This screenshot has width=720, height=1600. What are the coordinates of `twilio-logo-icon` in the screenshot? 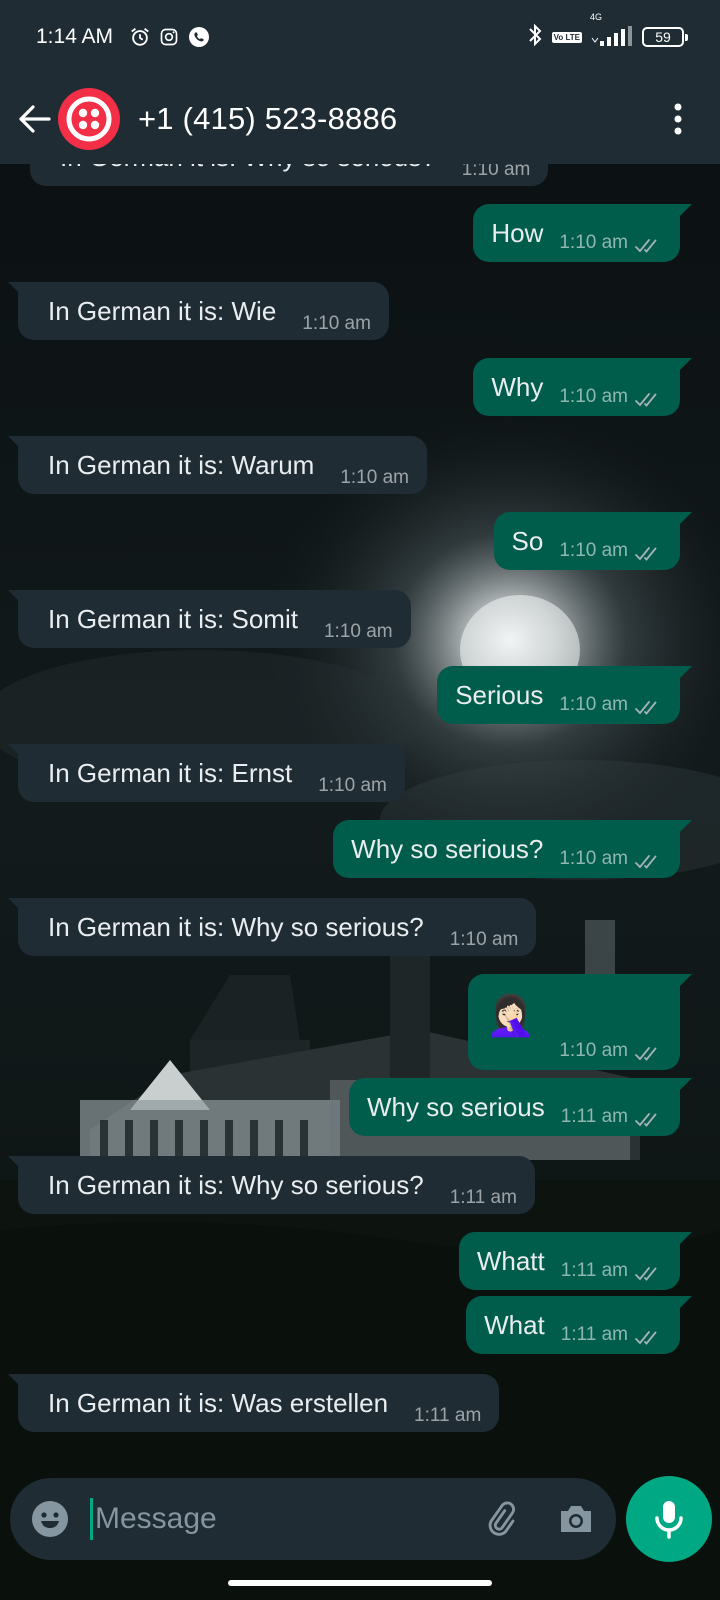 It's located at (89, 119).